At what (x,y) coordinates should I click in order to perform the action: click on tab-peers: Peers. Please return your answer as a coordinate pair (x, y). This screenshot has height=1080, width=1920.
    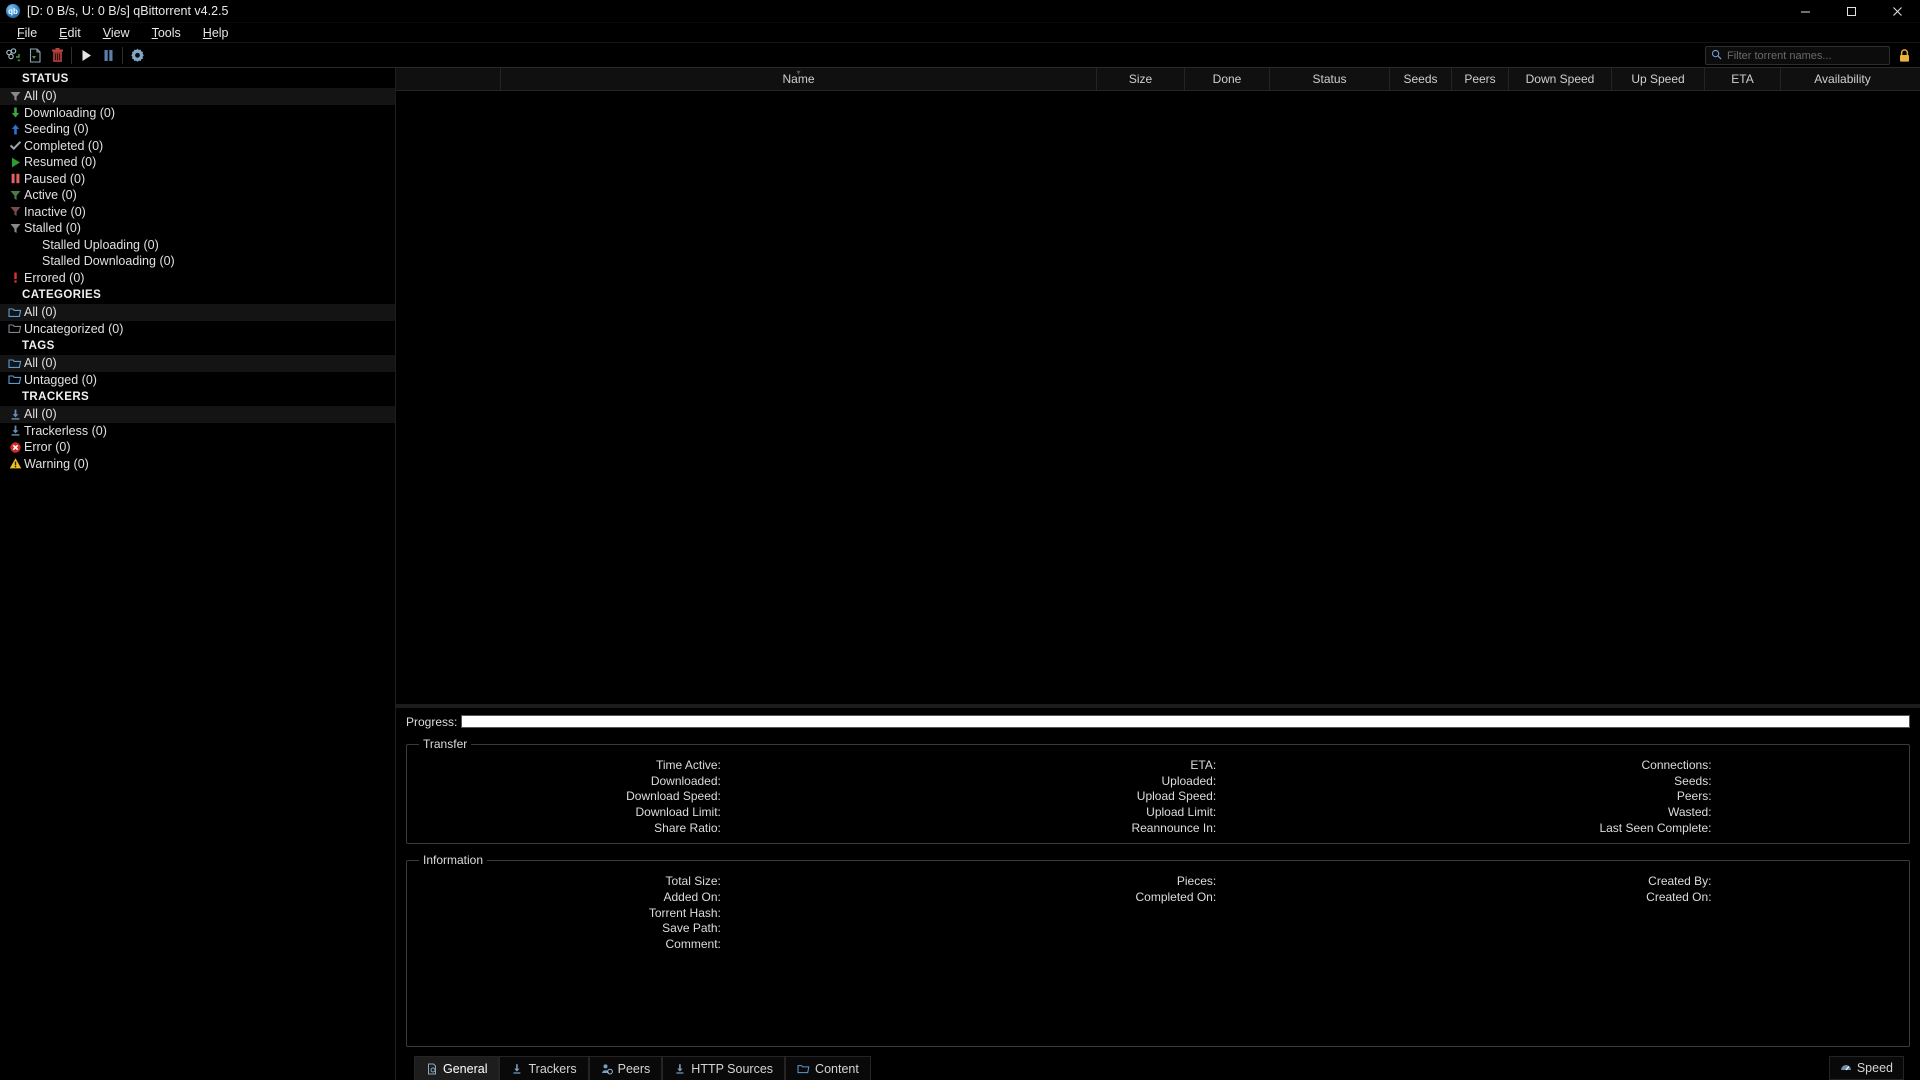
    Looking at the image, I should click on (625, 1068).